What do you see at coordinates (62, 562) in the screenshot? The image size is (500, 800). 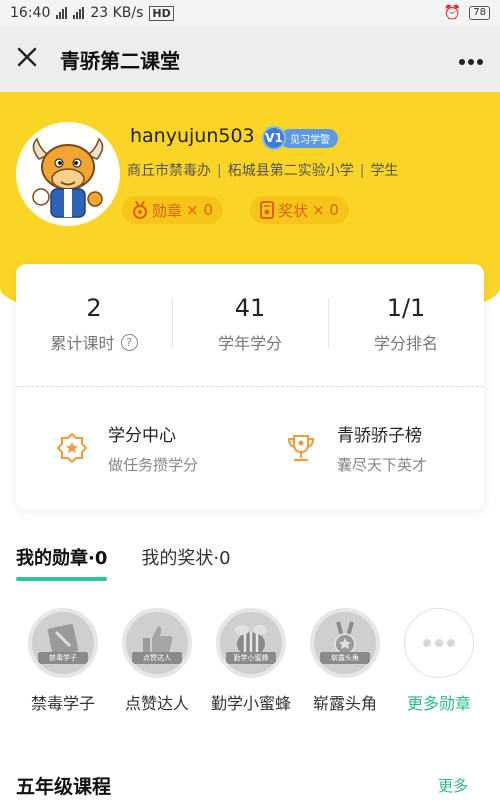 I see `tab-my-medals: 我的勋章·0` at bounding box center [62, 562].